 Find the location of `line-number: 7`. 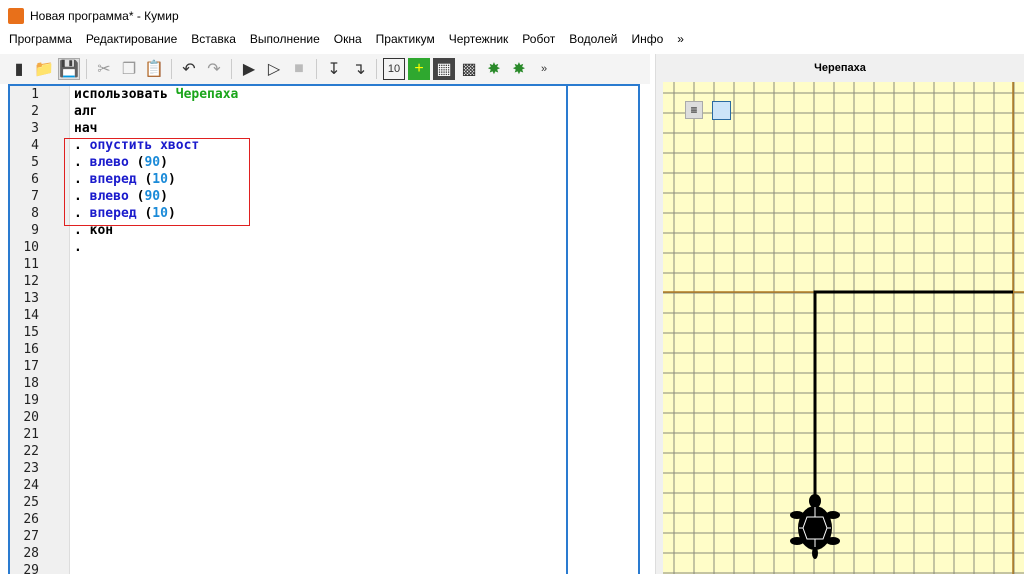

line-number: 7 is located at coordinates (35, 196).